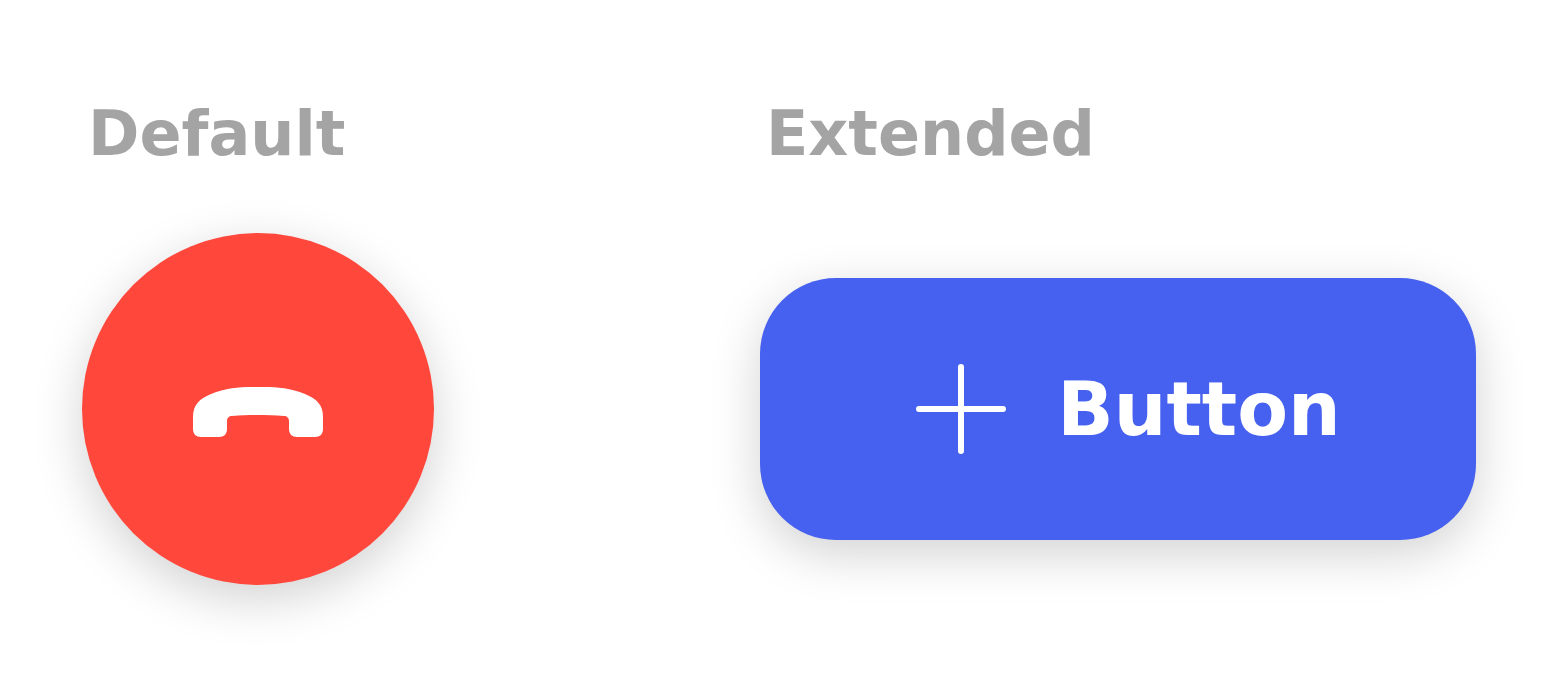 Image resolution: width=1568 pixels, height=674 pixels. What do you see at coordinates (930, 134) in the screenshot?
I see `section-heading: Extended` at bounding box center [930, 134].